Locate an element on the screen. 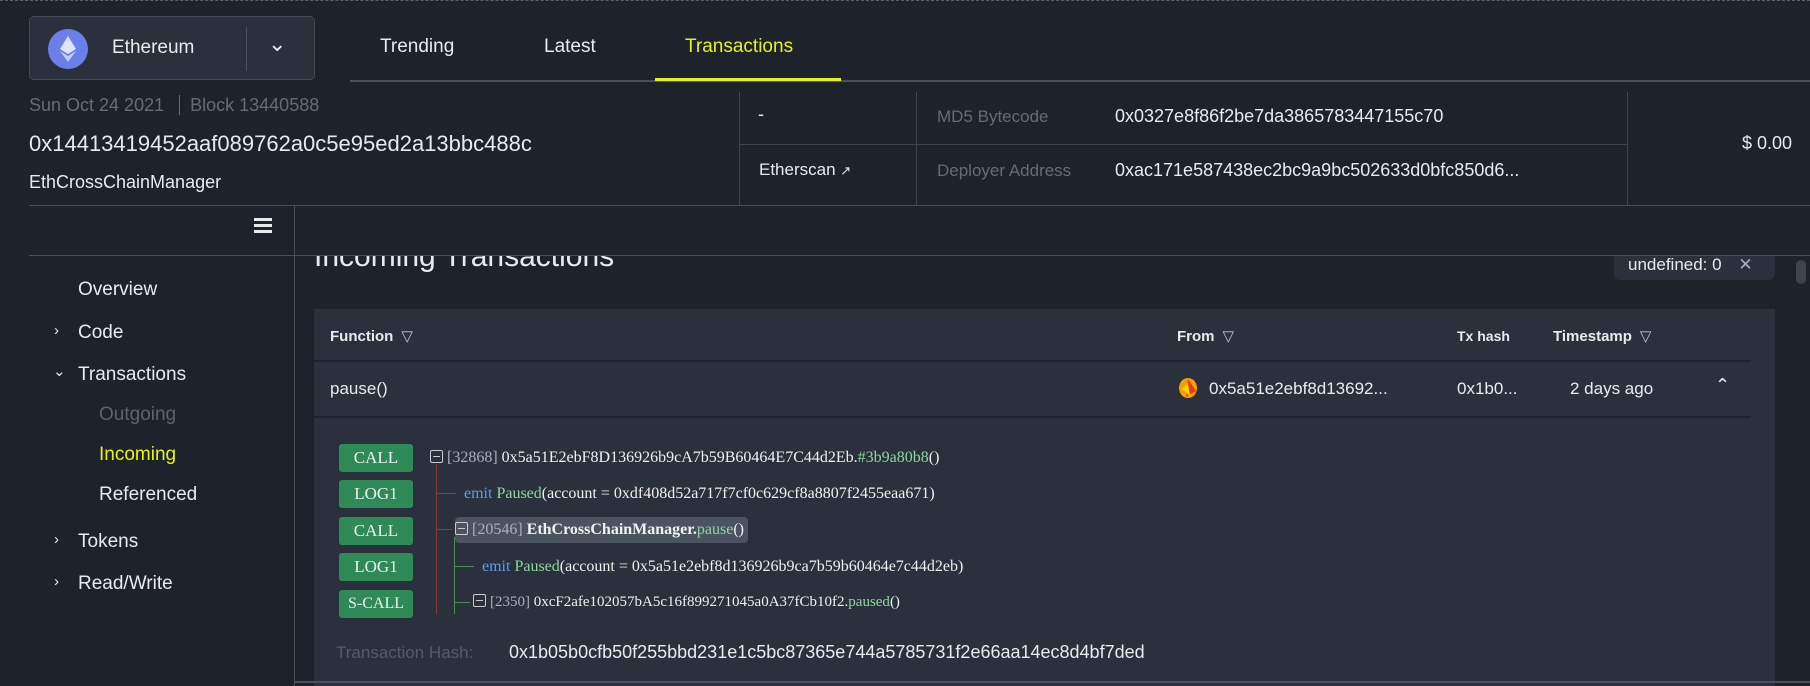 This screenshot has width=1810, height=686. tab-trending: Trending is located at coordinates (417, 47).